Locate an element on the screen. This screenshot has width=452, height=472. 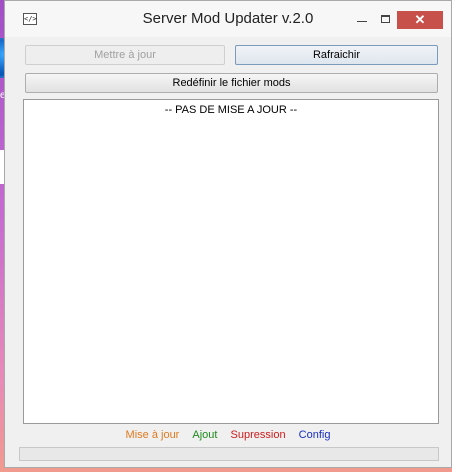
refresh-button: Rafraichir is located at coordinates (336, 55).